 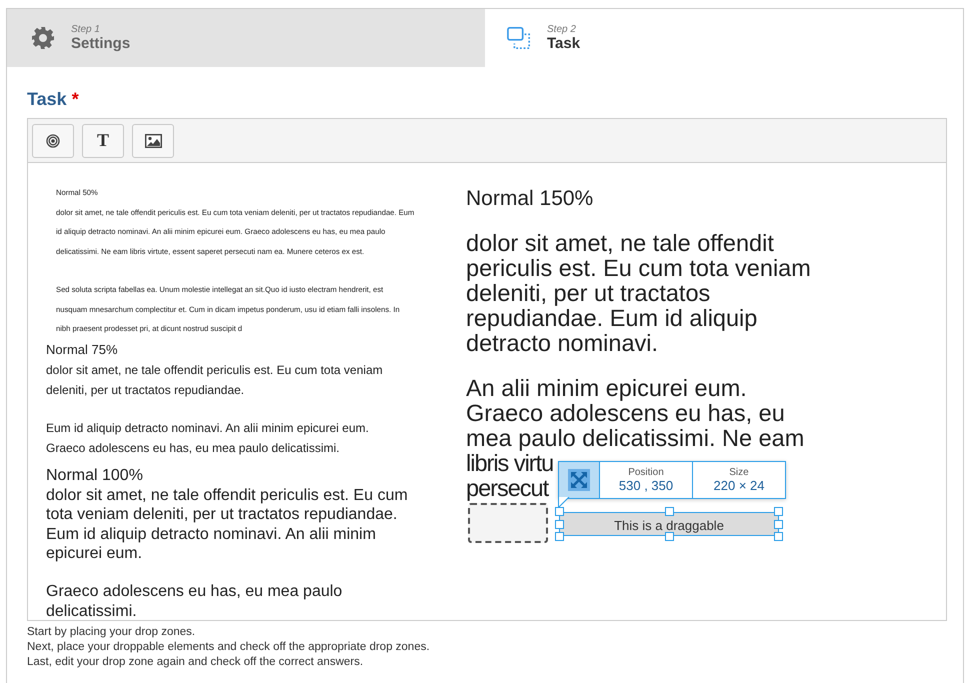 What do you see at coordinates (646, 485) in the screenshot?
I see `position-value: 530 , 350` at bounding box center [646, 485].